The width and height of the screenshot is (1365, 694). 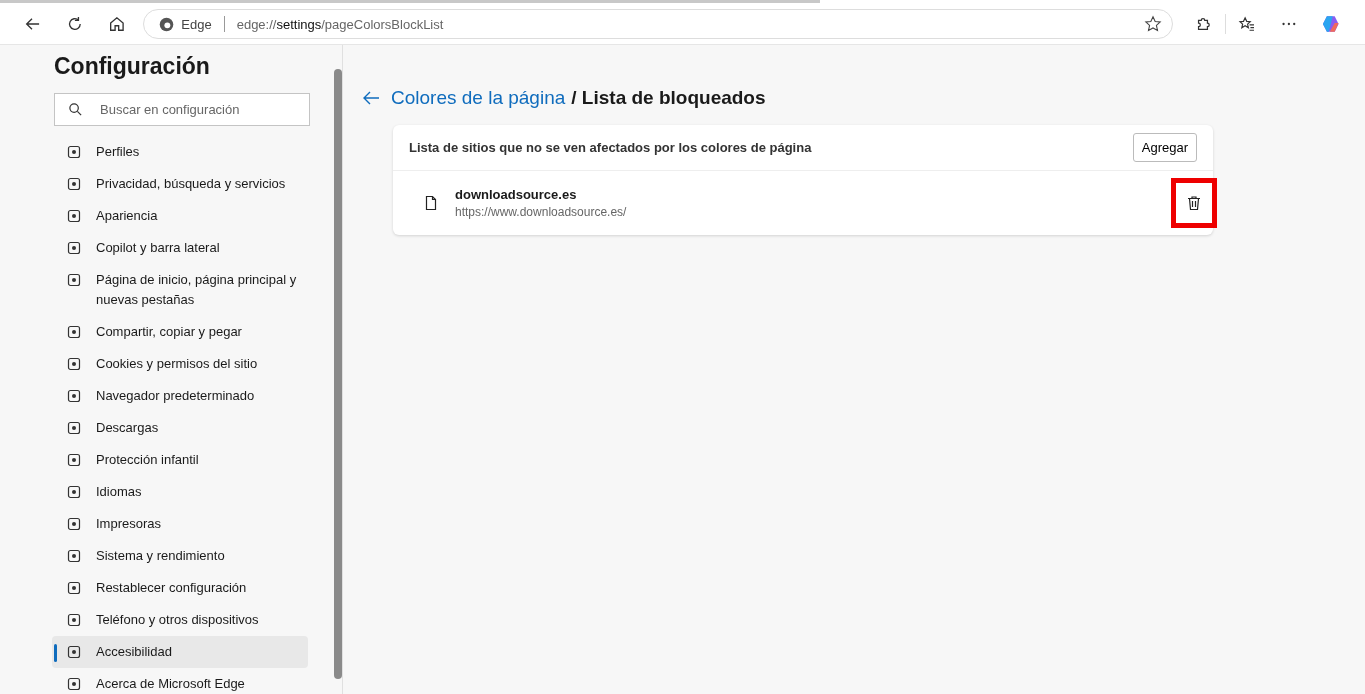 What do you see at coordinates (338, 374) in the screenshot?
I see `scrollbar` at bounding box center [338, 374].